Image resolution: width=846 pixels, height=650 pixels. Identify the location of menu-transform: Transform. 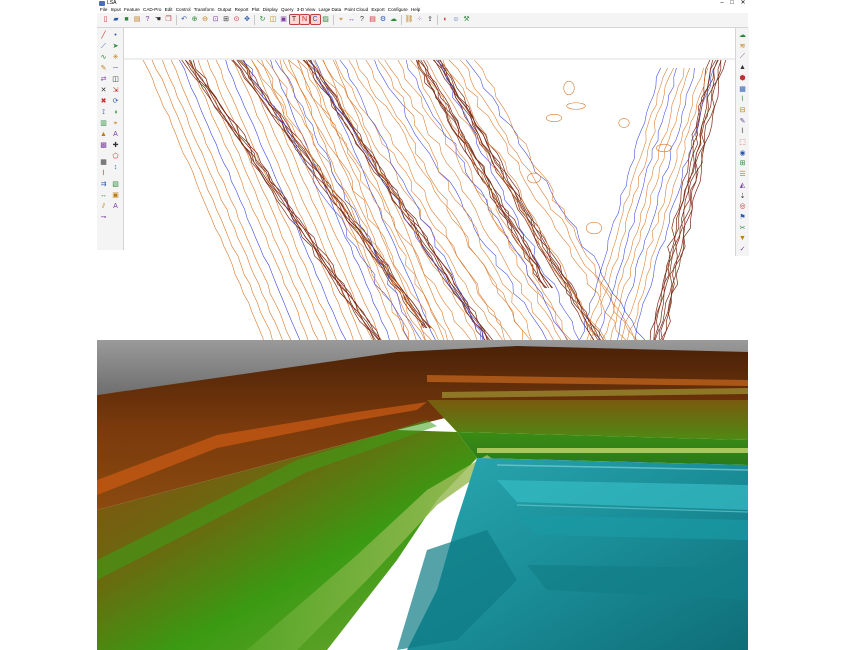
(204, 9).